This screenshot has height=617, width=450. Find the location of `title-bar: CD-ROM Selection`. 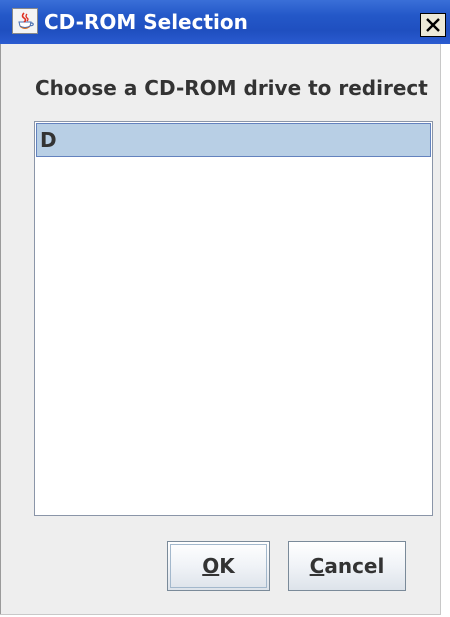

title-bar: CD-ROM Selection is located at coordinates (225, 22).